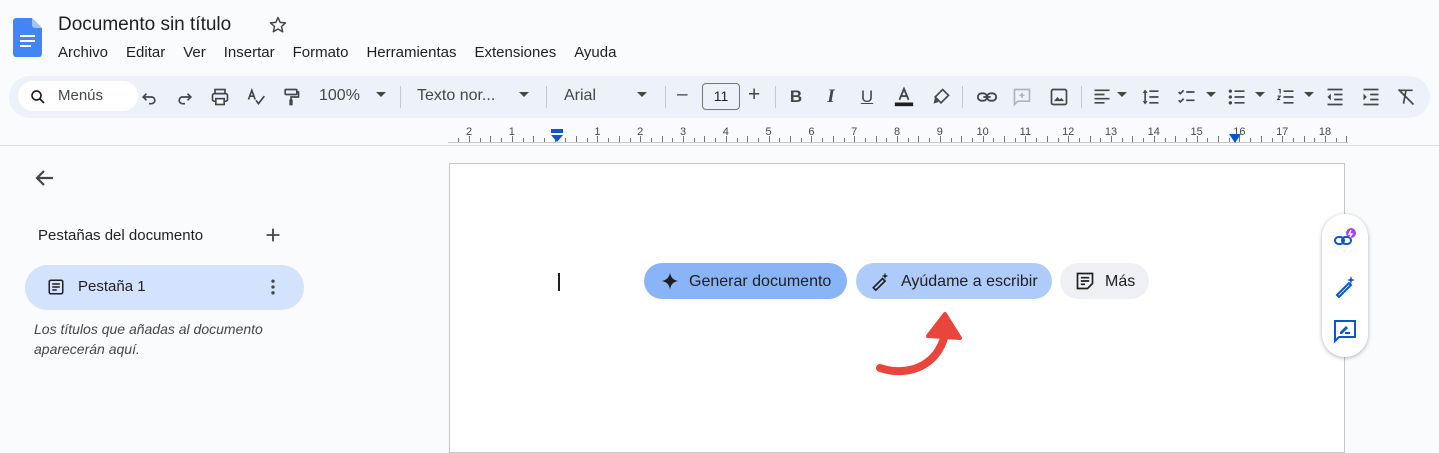  What do you see at coordinates (164, 287) in the screenshot?
I see `sidebar-tab-item: Pestaña 1` at bounding box center [164, 287].